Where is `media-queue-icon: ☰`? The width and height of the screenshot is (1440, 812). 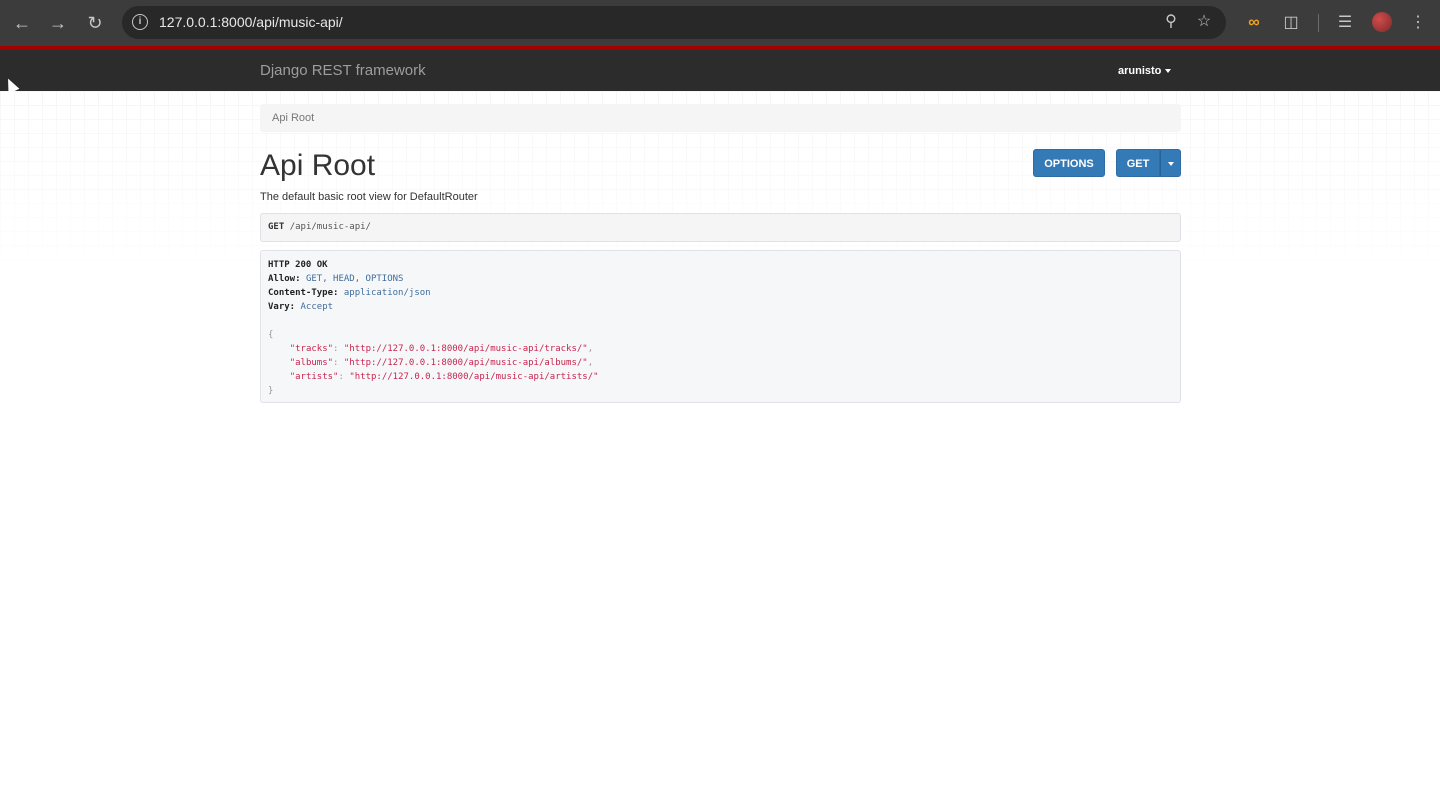 media-queue-icon: ☰ is located at coordinates (1345, 23).